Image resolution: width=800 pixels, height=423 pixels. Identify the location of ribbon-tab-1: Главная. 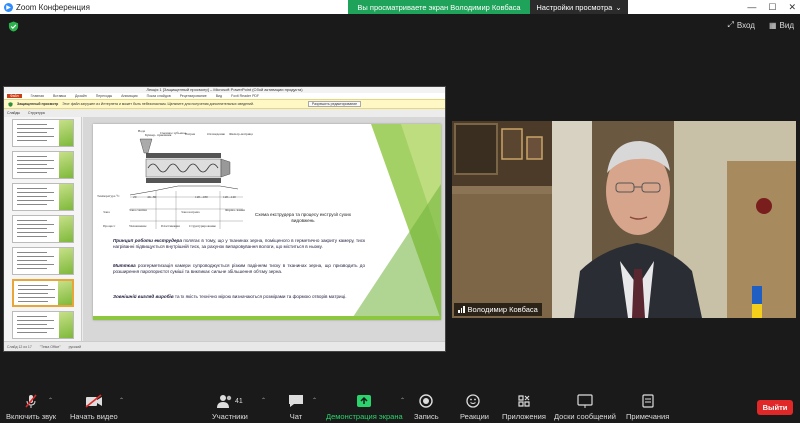
(37, 96).